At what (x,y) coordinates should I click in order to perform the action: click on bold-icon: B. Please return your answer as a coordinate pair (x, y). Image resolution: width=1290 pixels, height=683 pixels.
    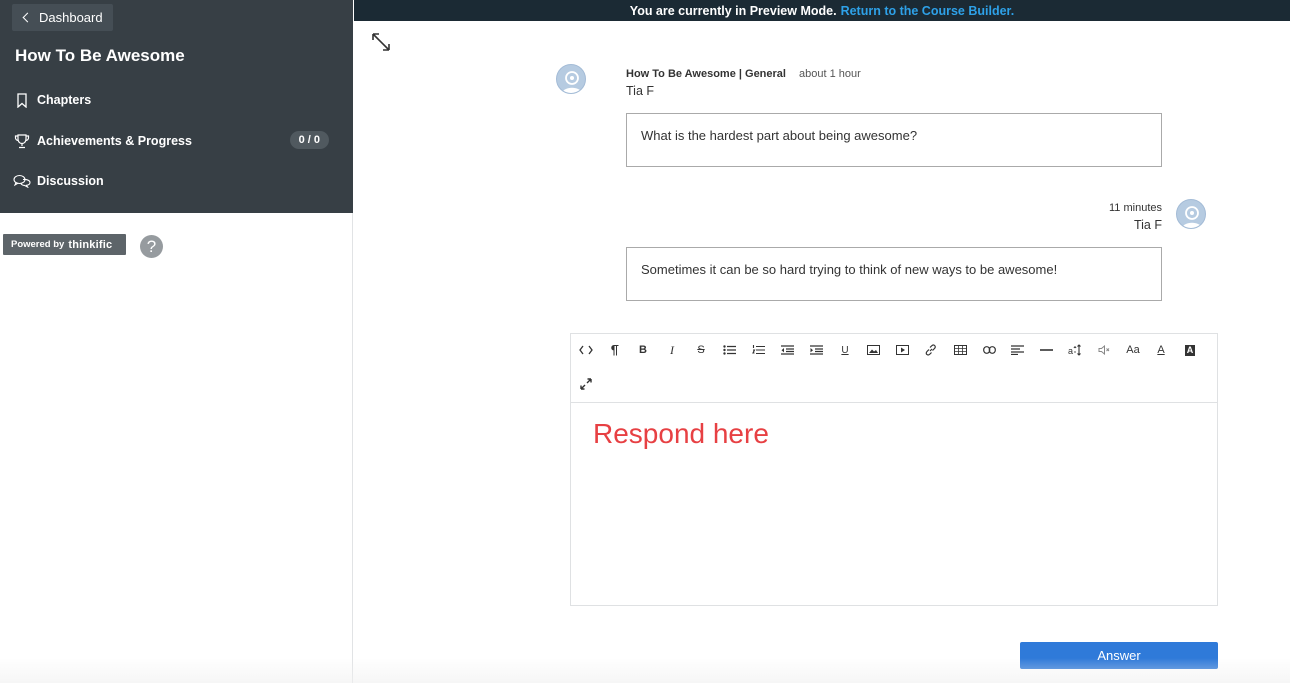
    Looking at the image, I should click on (643, 350).